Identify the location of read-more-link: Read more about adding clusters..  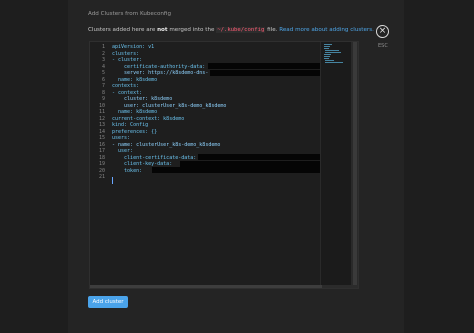
(326, 30).